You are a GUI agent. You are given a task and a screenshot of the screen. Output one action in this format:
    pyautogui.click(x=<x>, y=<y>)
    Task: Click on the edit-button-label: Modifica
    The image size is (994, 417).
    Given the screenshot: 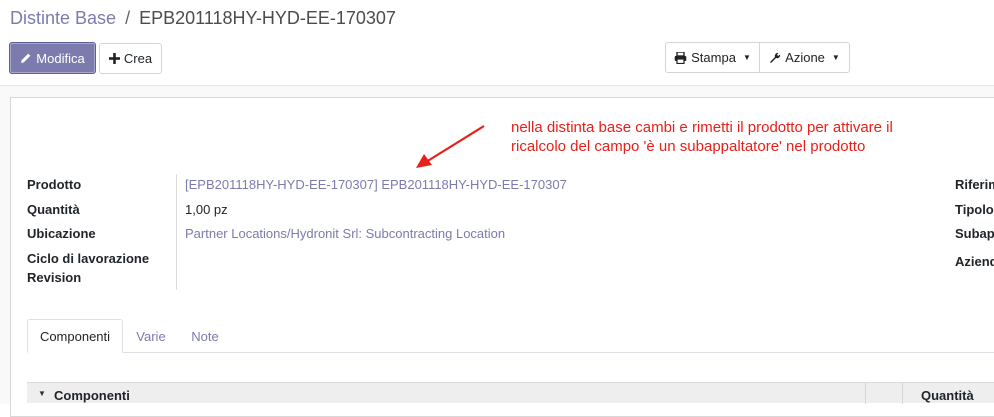 What is the action you would take?
    pyautogui.click(x=60, y=58)
    